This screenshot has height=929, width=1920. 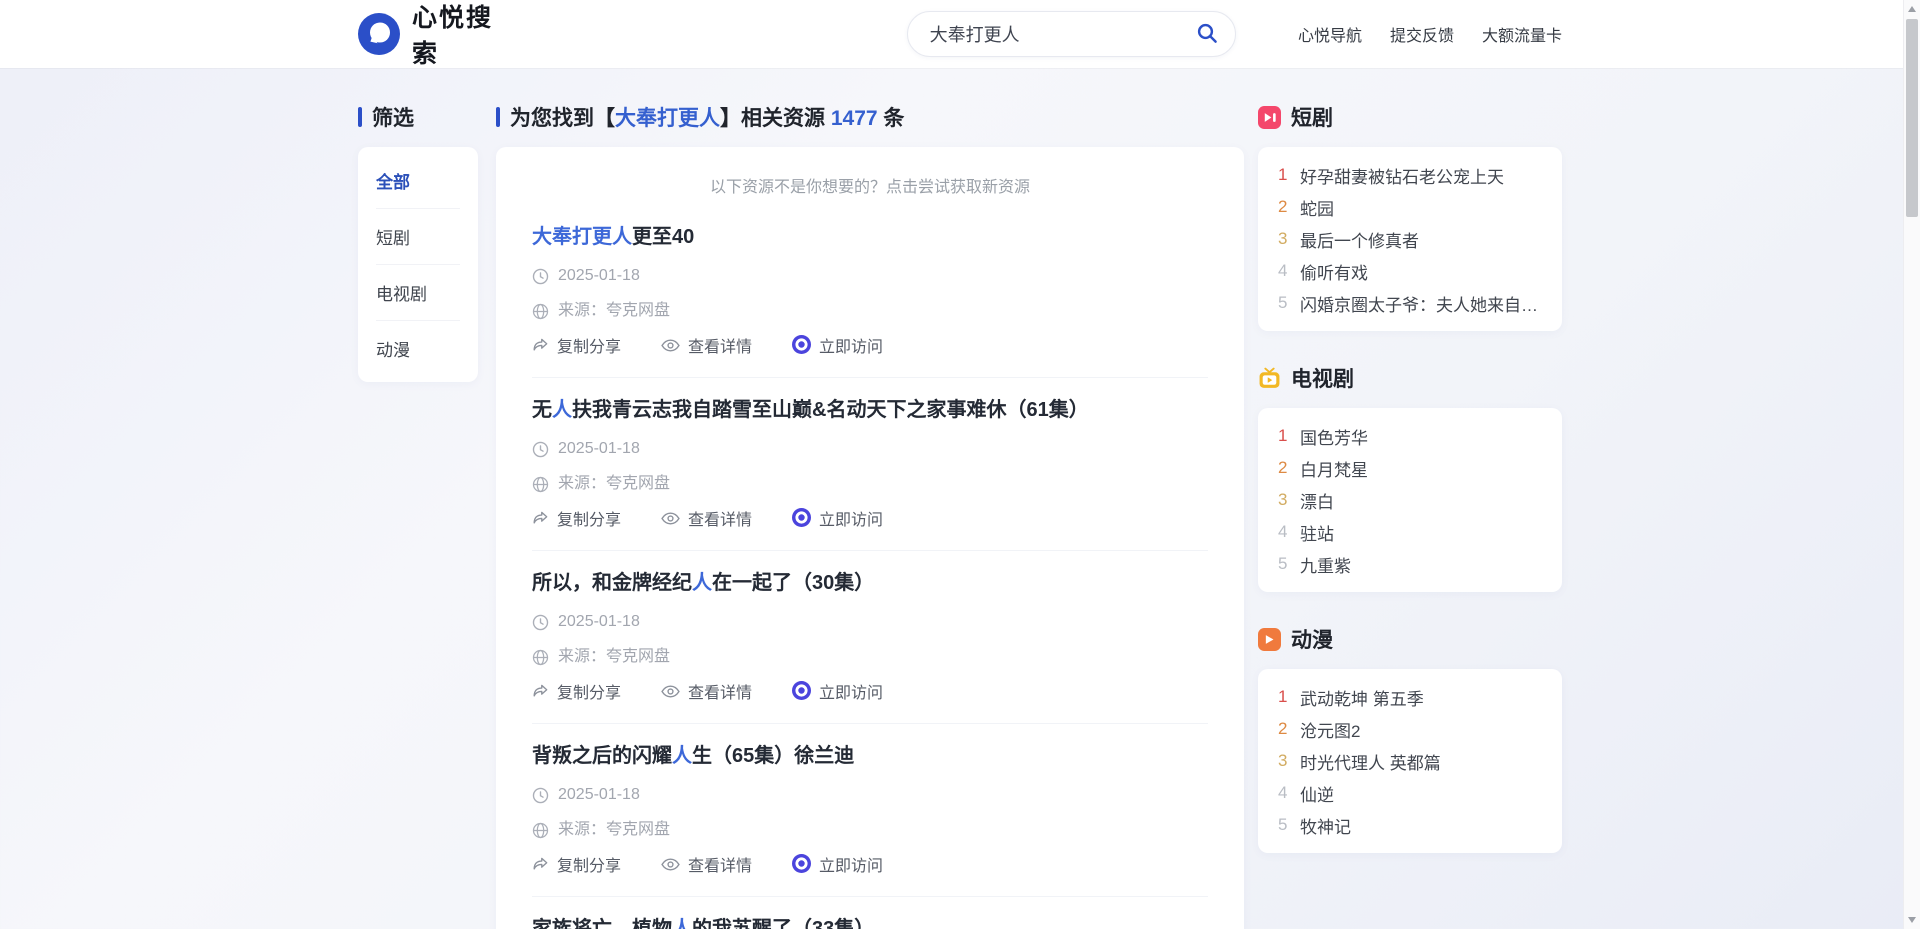 I want to click on nav-link-2: 提交反馈, so click(x=1422, y=34).